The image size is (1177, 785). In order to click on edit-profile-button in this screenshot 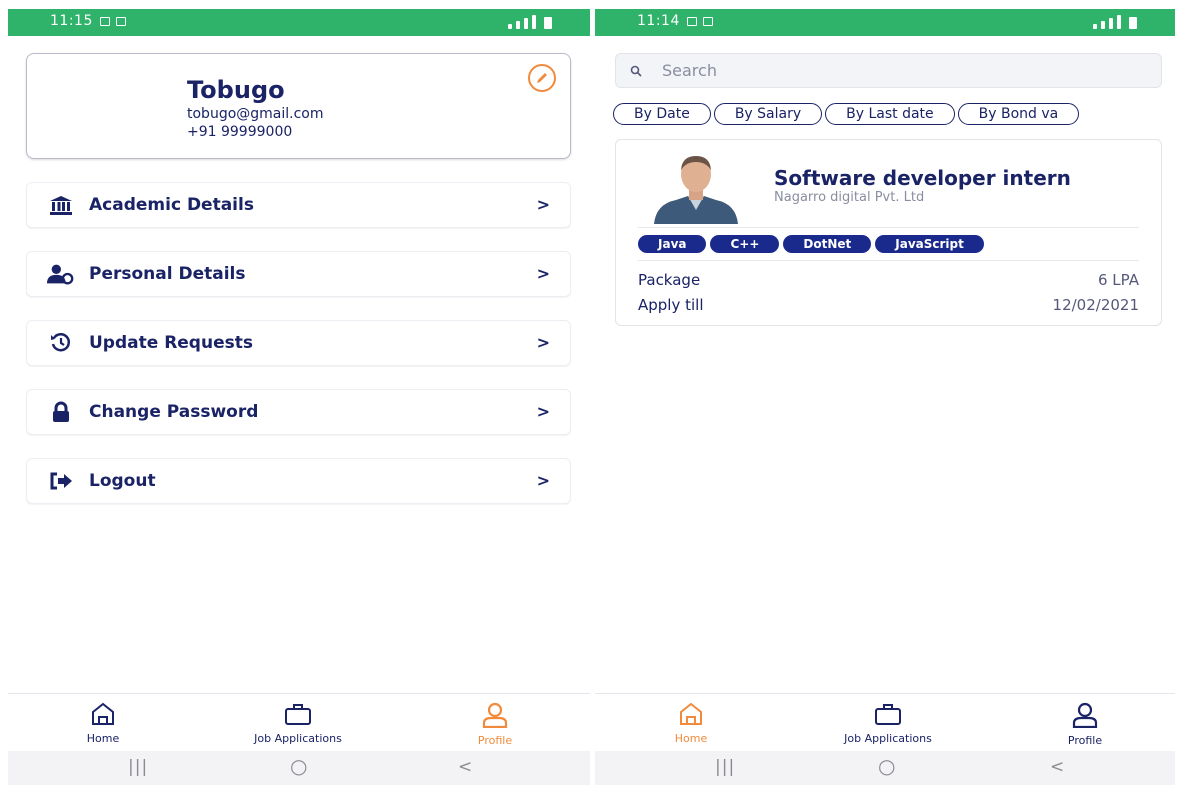, I will do `click(542, 78)`.